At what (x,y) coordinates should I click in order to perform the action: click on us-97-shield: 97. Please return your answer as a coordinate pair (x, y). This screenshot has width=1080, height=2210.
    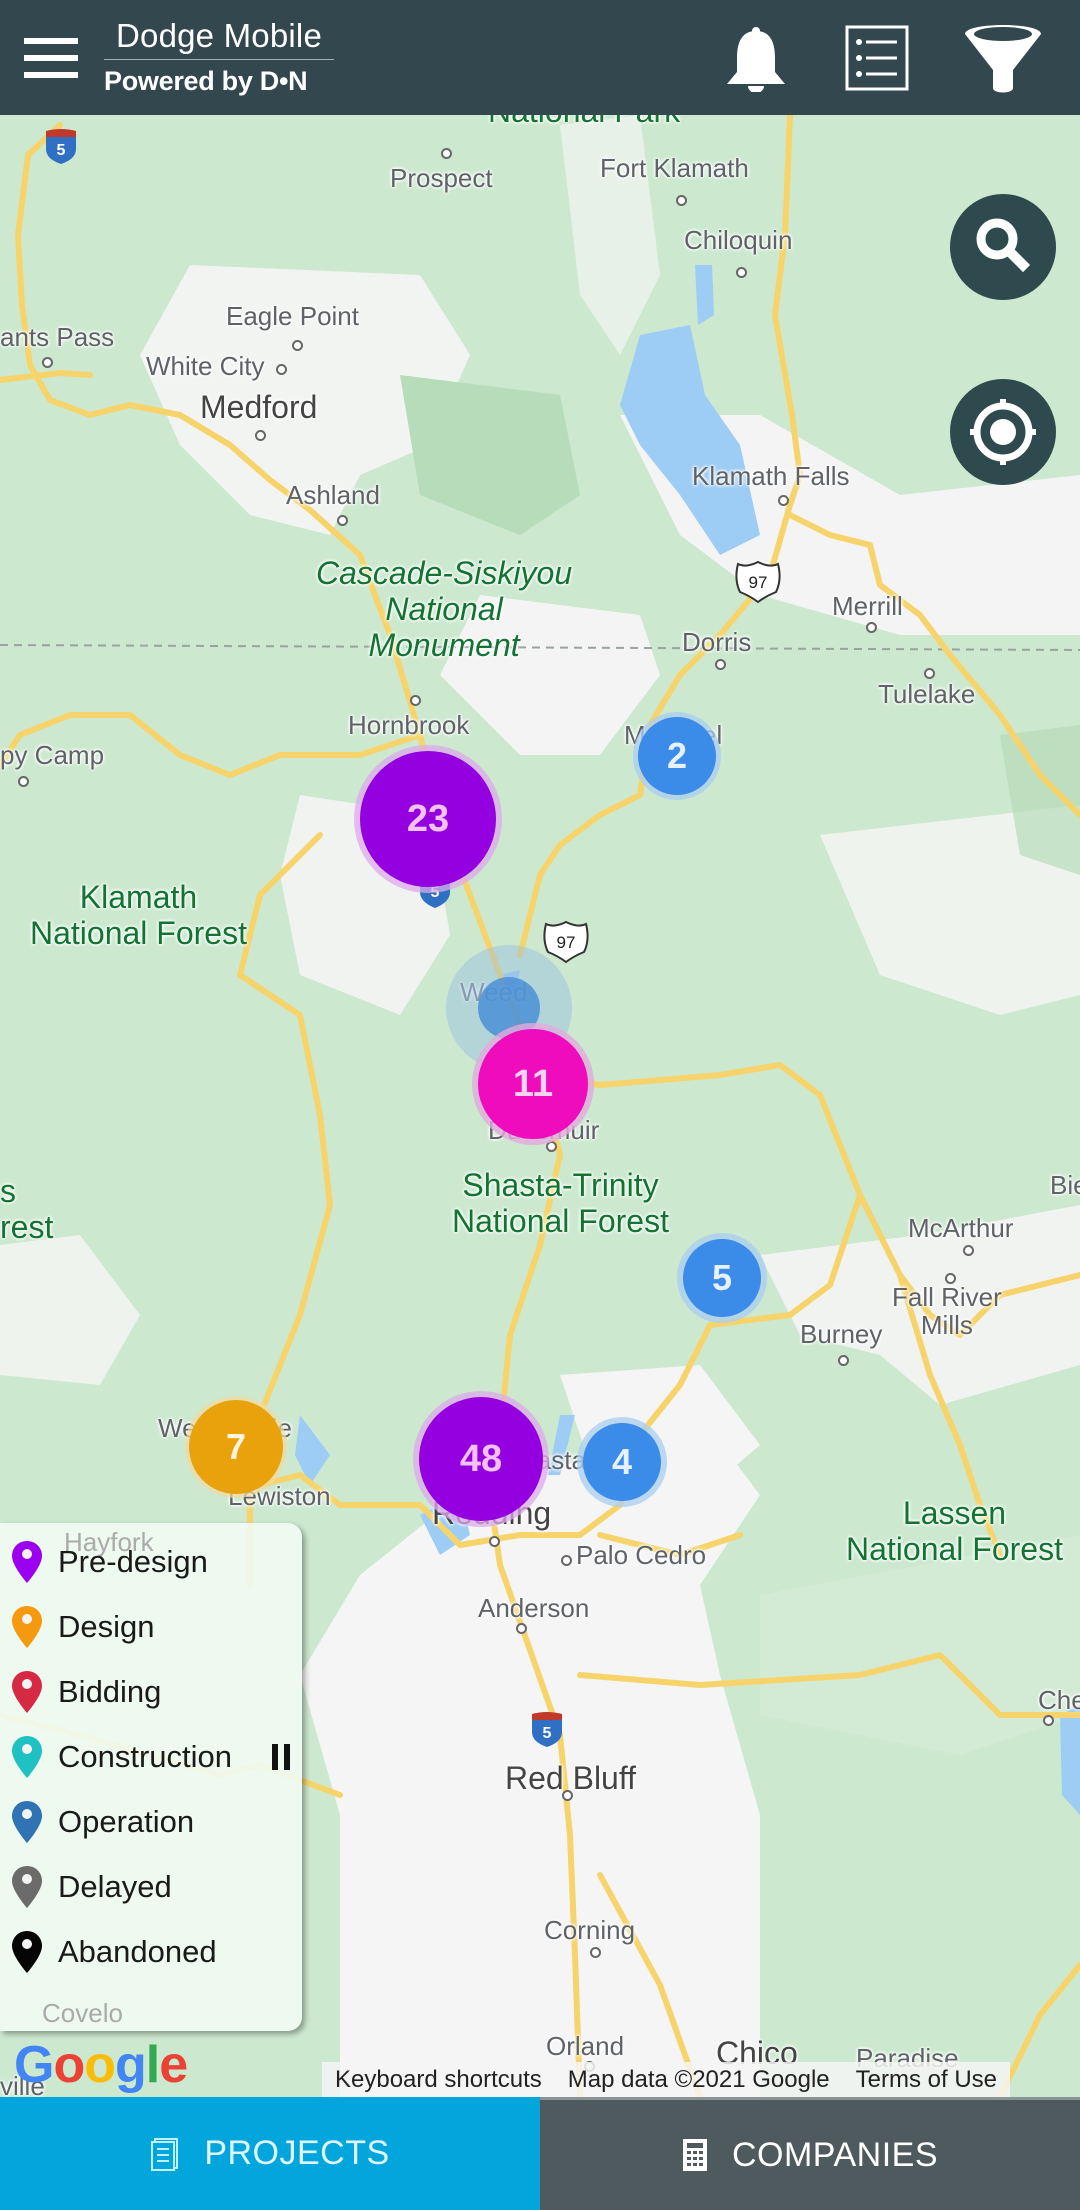
    Looking at the image, I should click on (758, 582).